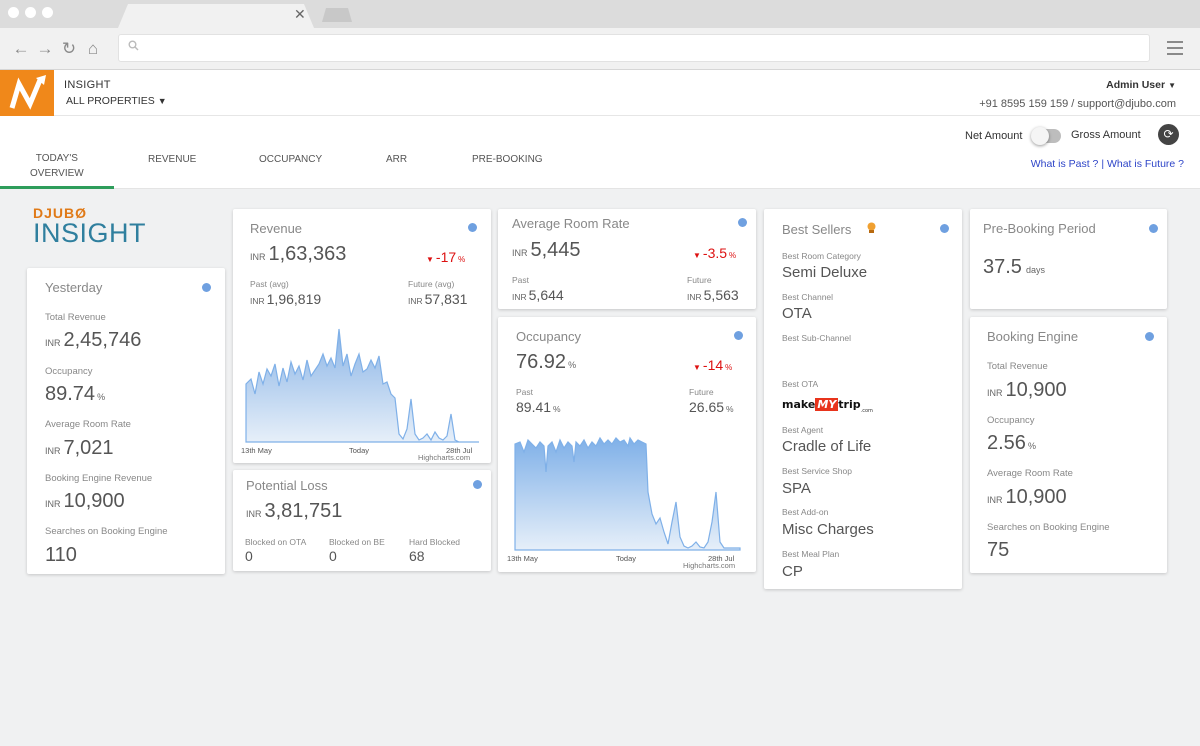 The height and width of the screenshot is (746, 1200). Describe the element at coordinates (1136, 85) in the screenshot. I see `user-name: Admin User` at that location.